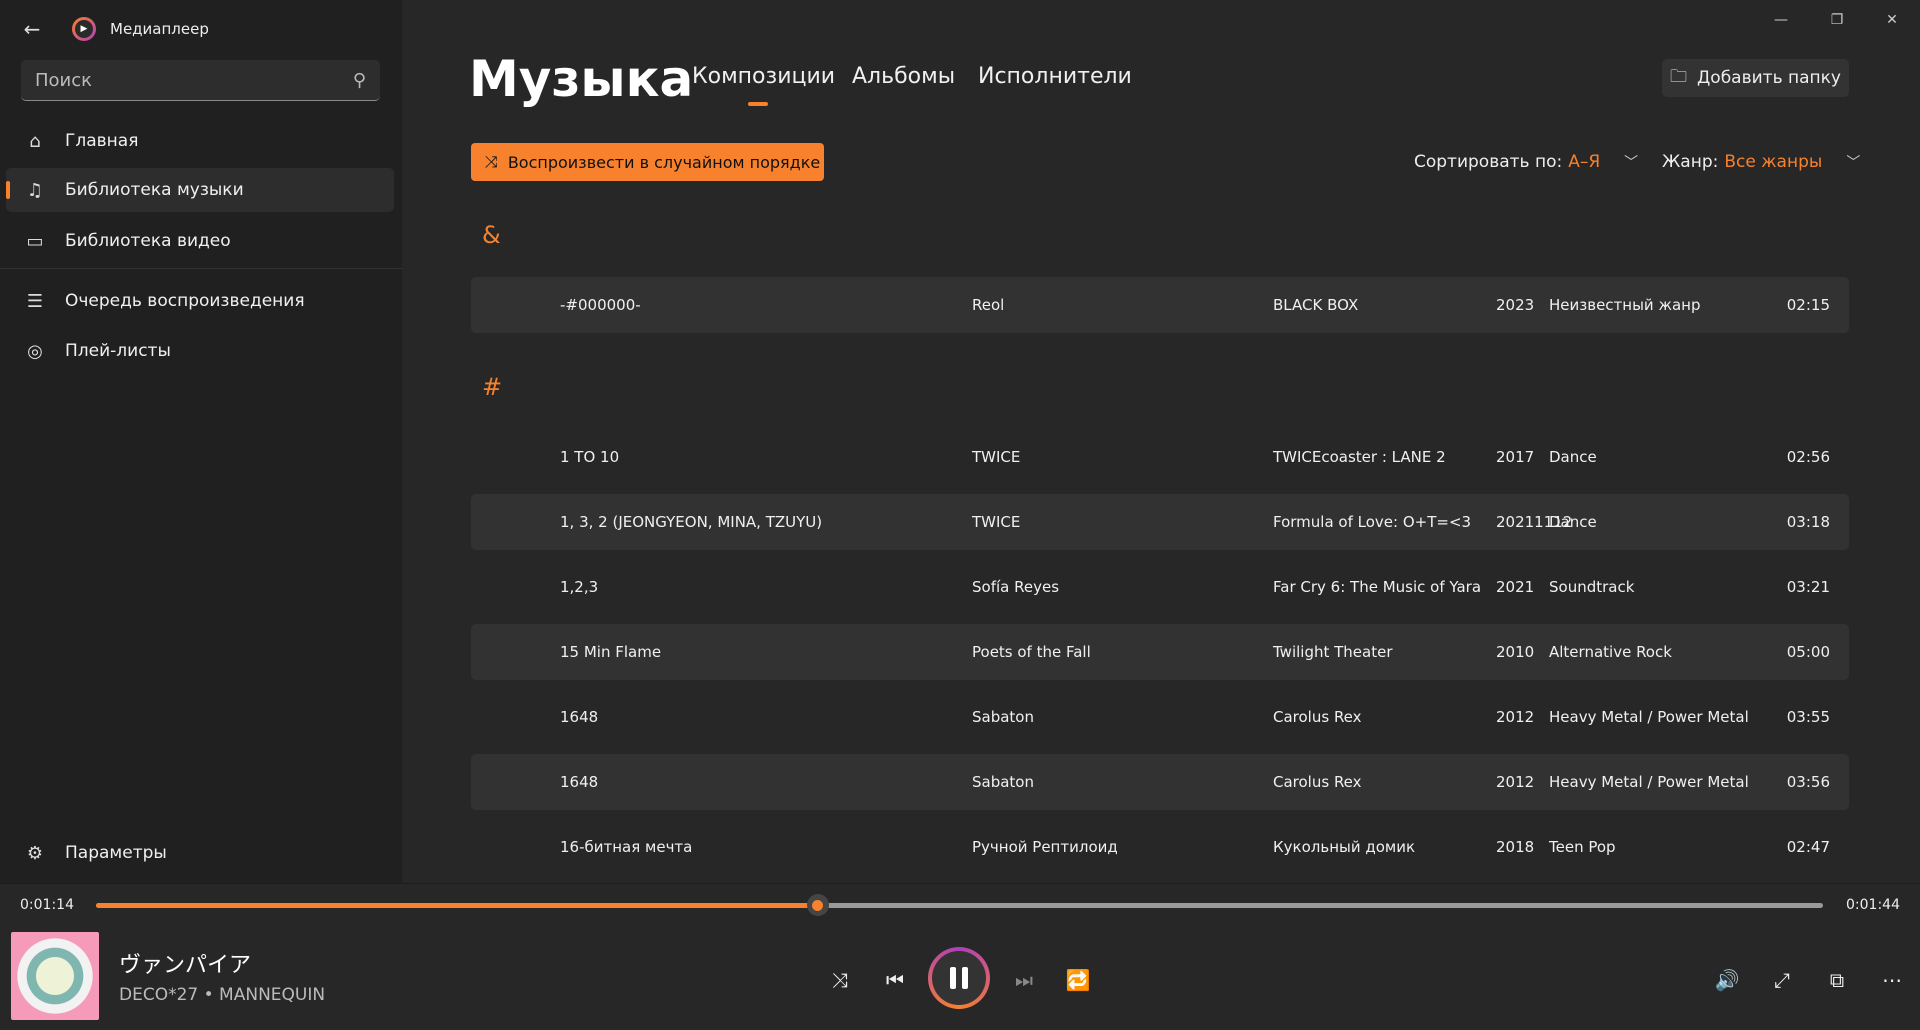  I want to click on shuffle-play-button: ⤨ Воспроизвести в случайном порядке, so click(647, 162).